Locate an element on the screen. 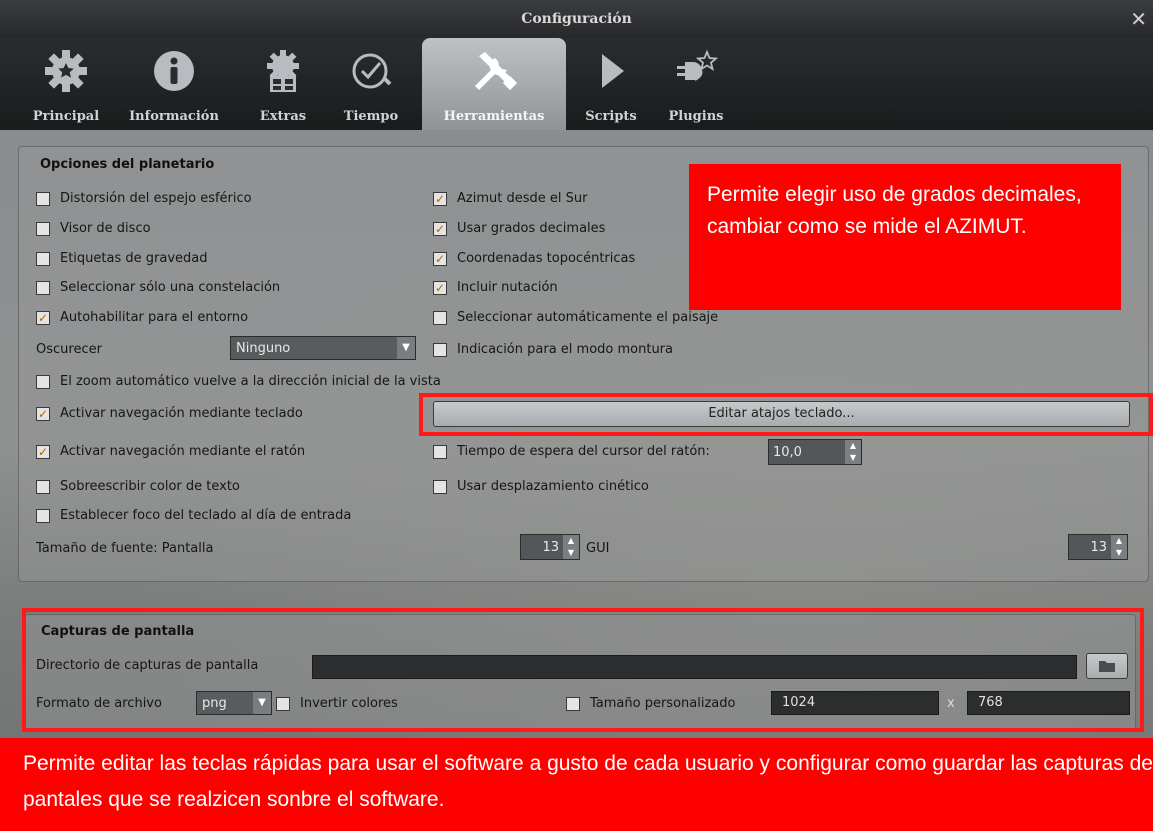 Image resolution: width=1153 pixels, height=831 pixels. screenshots-title: Capturas de pantalla is located at coordinates (118, 631).